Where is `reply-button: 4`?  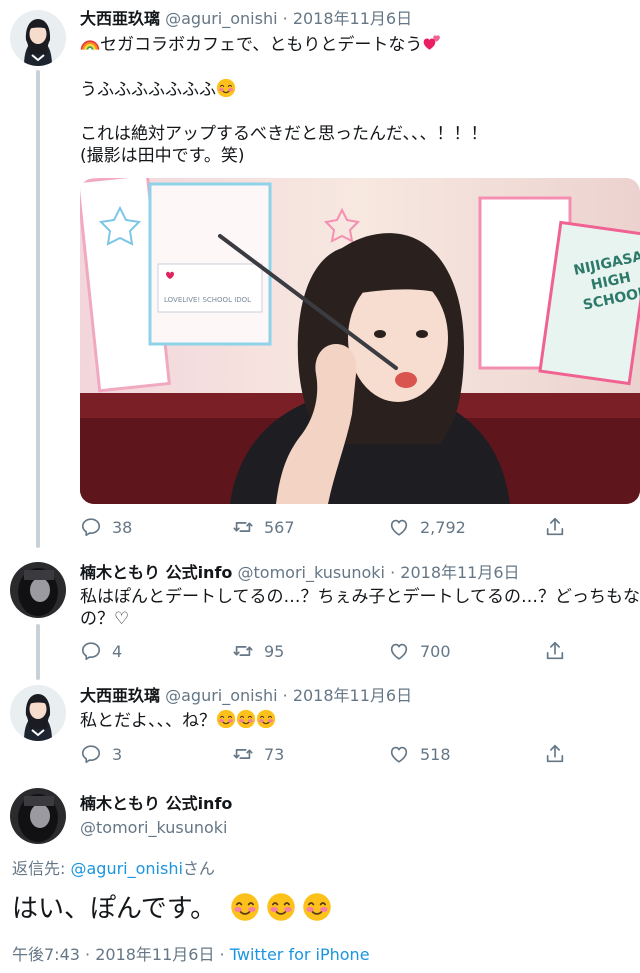
reply-button: 4 is located at coordinates (101, 651).